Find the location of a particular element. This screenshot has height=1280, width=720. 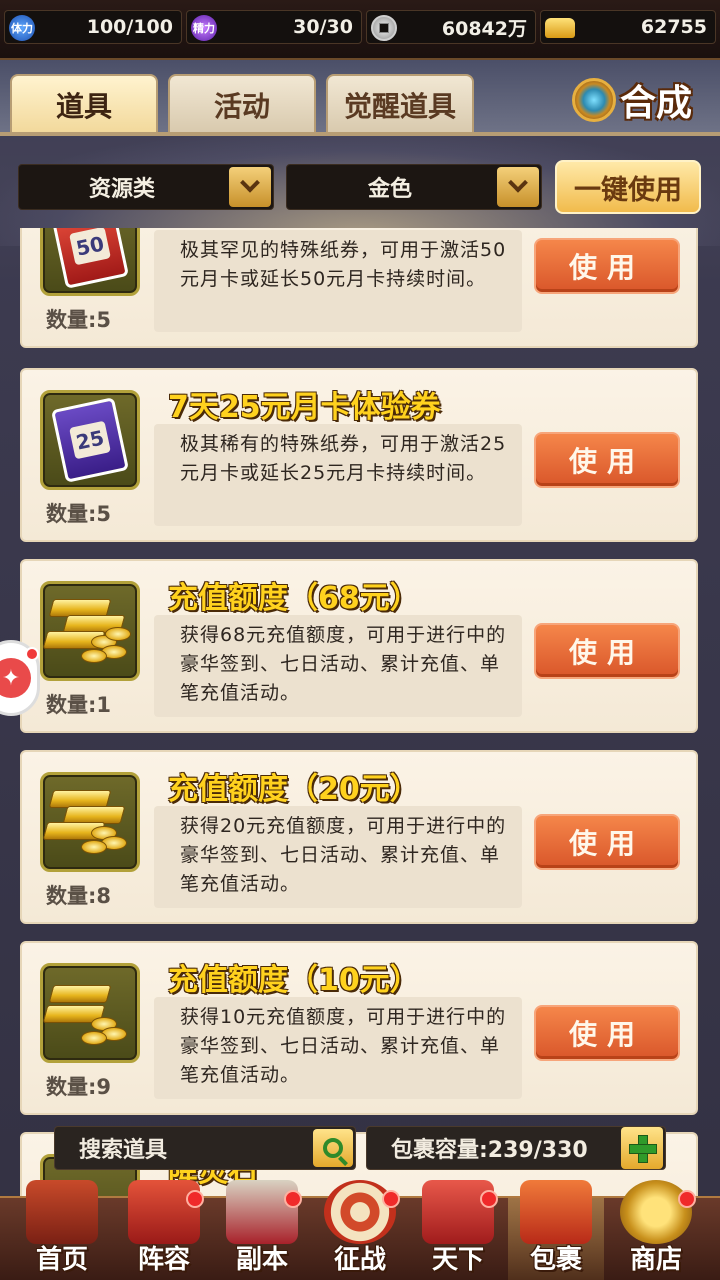

item-quantity: 数量:1 is located at coordinates (79, 705).